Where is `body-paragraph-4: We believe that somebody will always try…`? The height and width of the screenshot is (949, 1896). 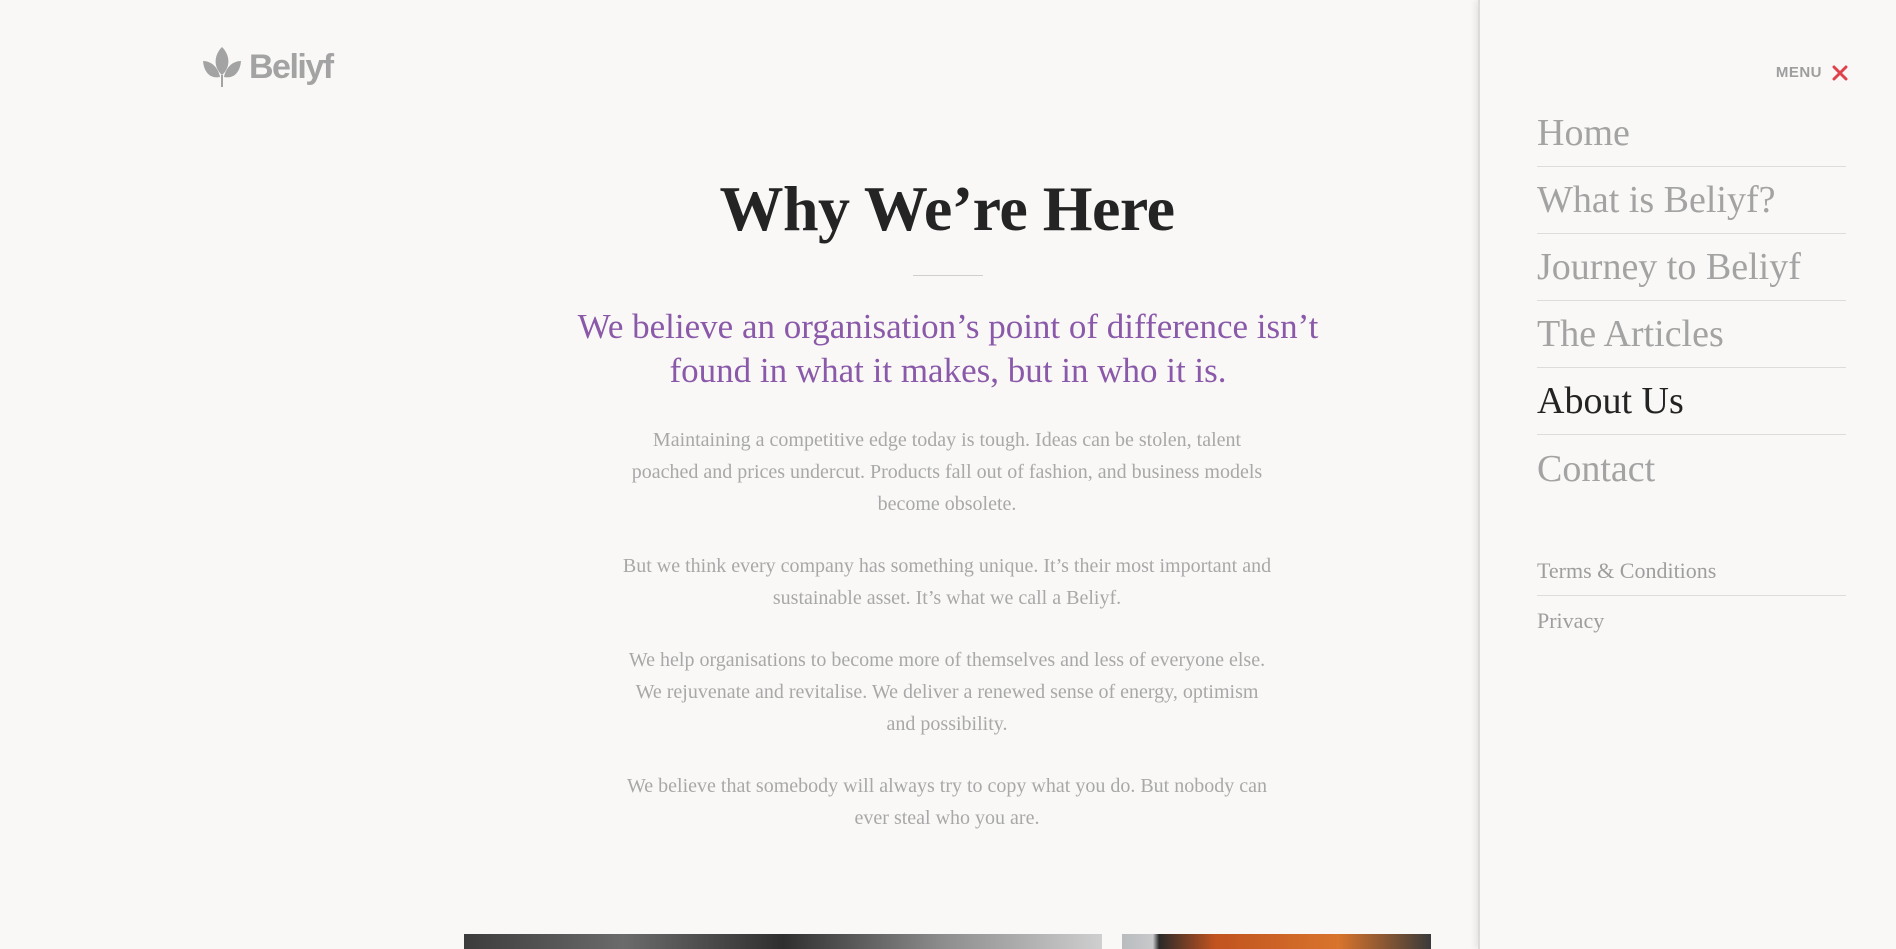
body-paragraph-4: We believe that somebody will always try… is located at coordinates (947, 802).